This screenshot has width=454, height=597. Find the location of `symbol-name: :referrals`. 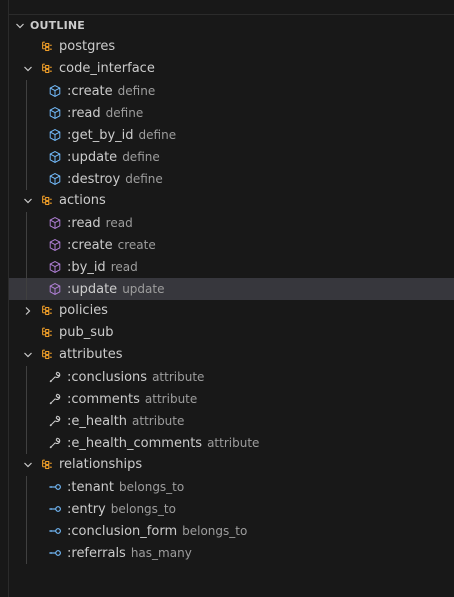

symbol-name: :referrals is located at coordinates (96, 553).